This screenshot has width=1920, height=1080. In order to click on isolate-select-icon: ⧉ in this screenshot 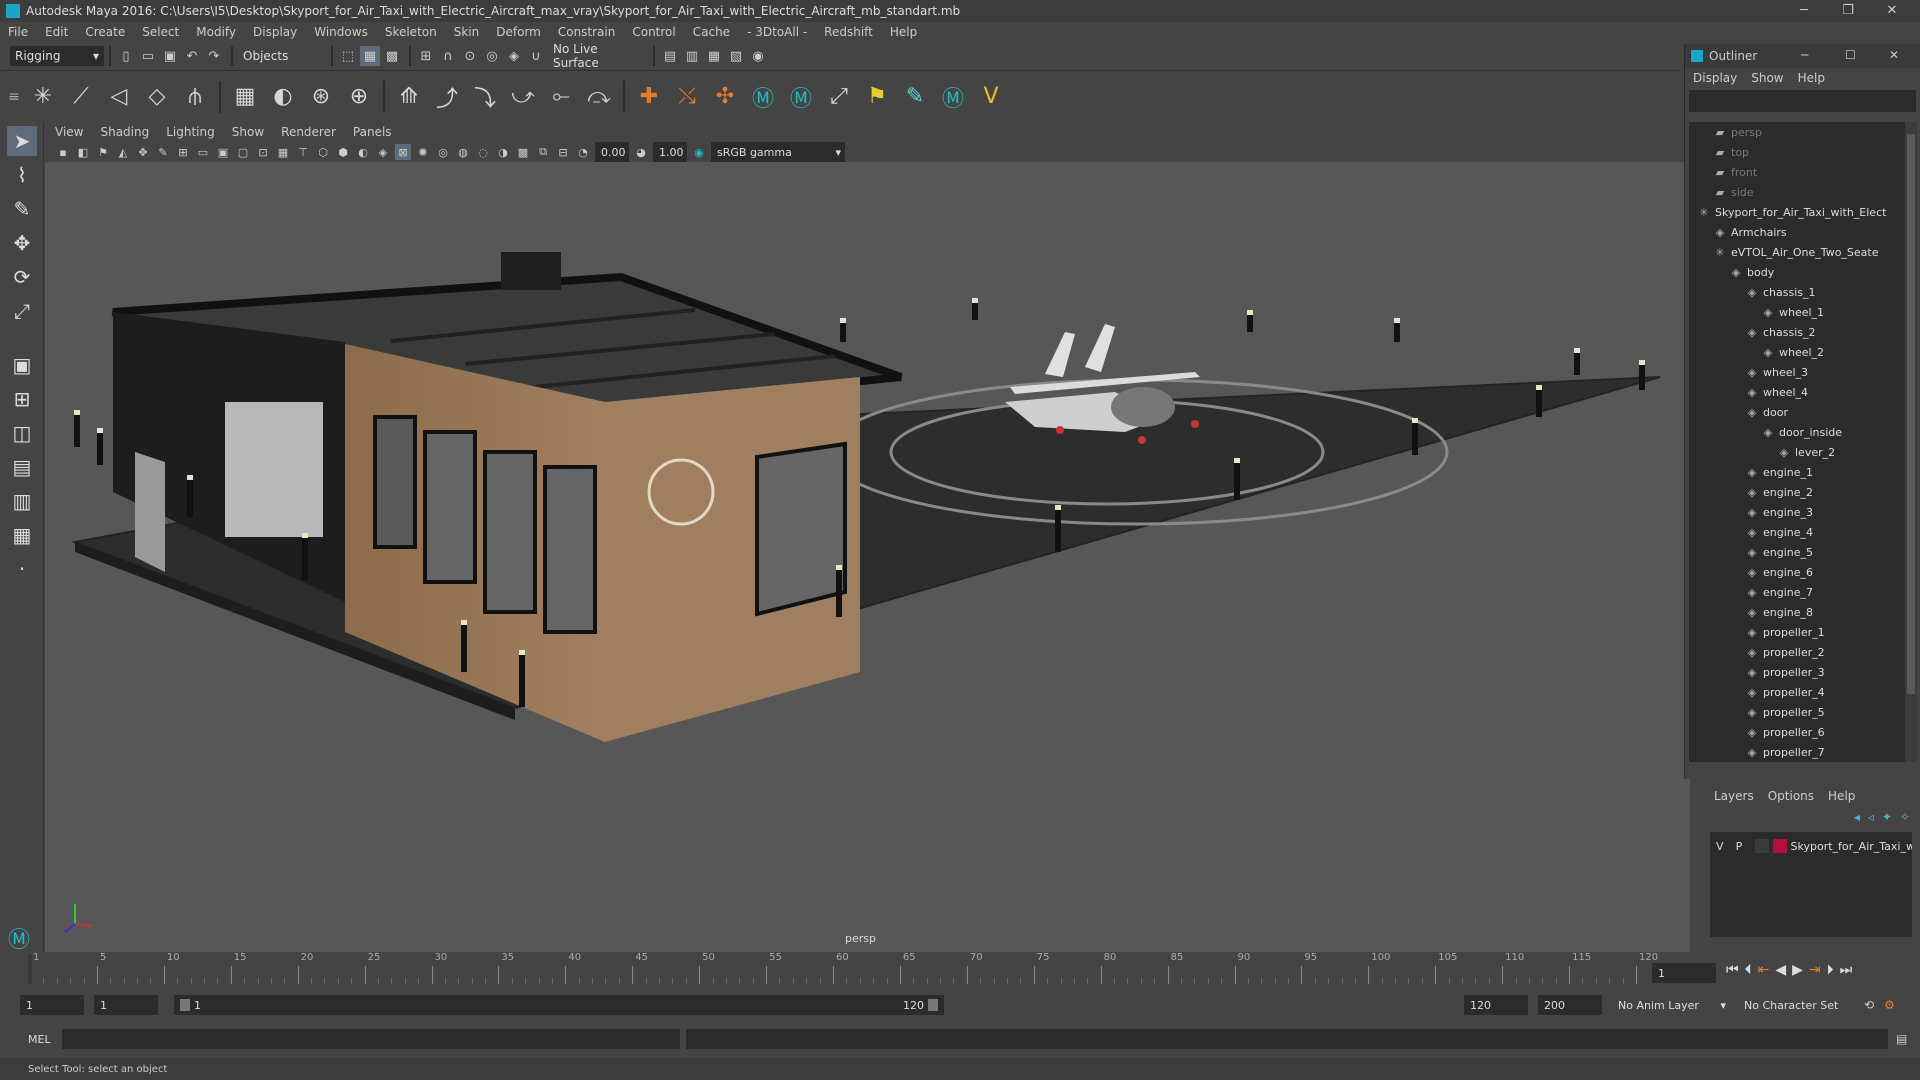, I will do `click(543, 152)`.